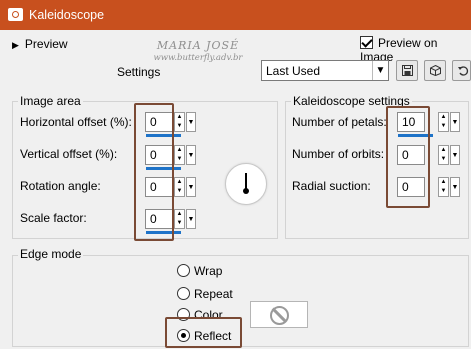  What do you see at coordinates (203, 332) in the screenshot?
I see `highlight-frame-reflect` at bounding box center [203, 332].